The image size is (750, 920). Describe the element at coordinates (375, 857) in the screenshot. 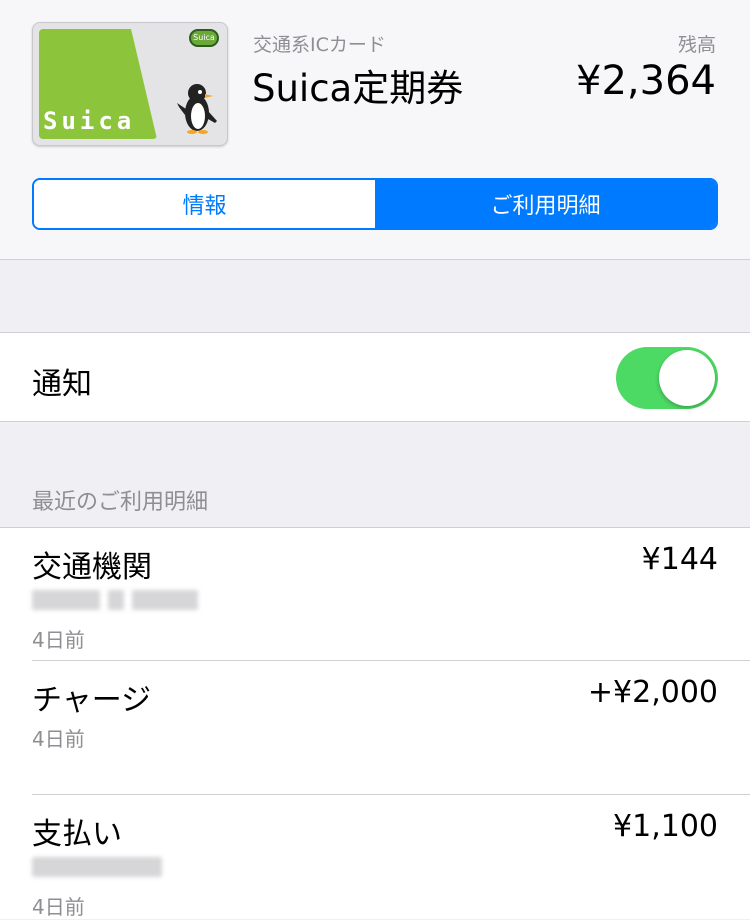

I see `history-item-payment: 支払い ¥1,100 4日前` at that location.